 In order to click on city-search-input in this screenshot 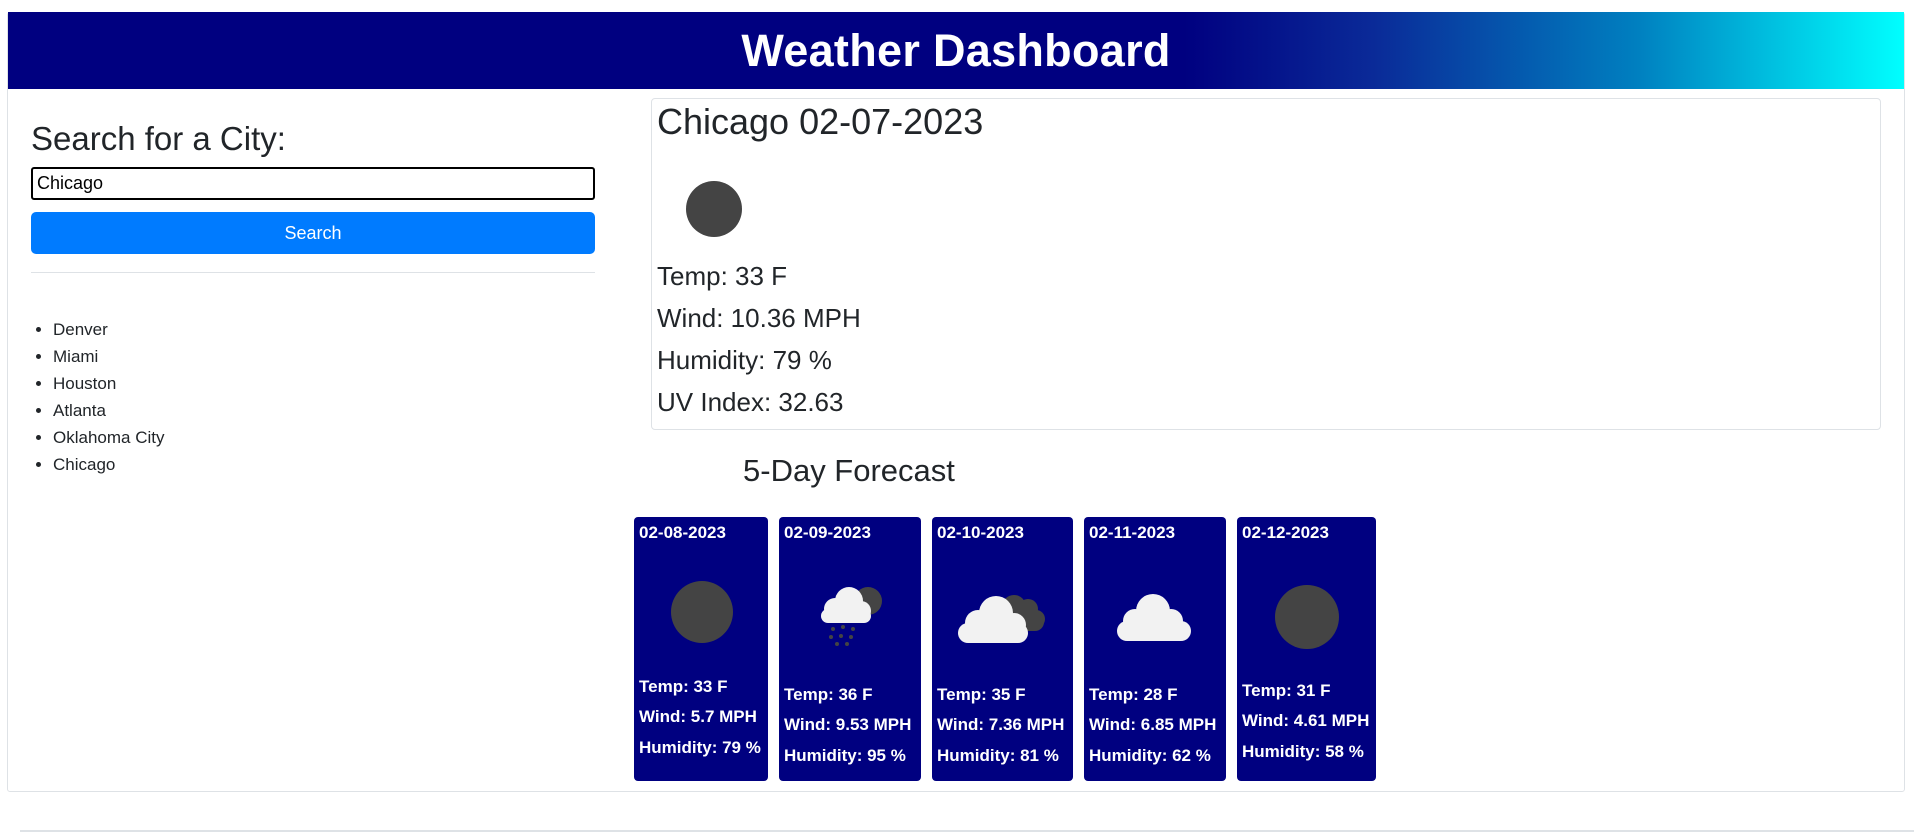, I will do `click(313, 183)`.